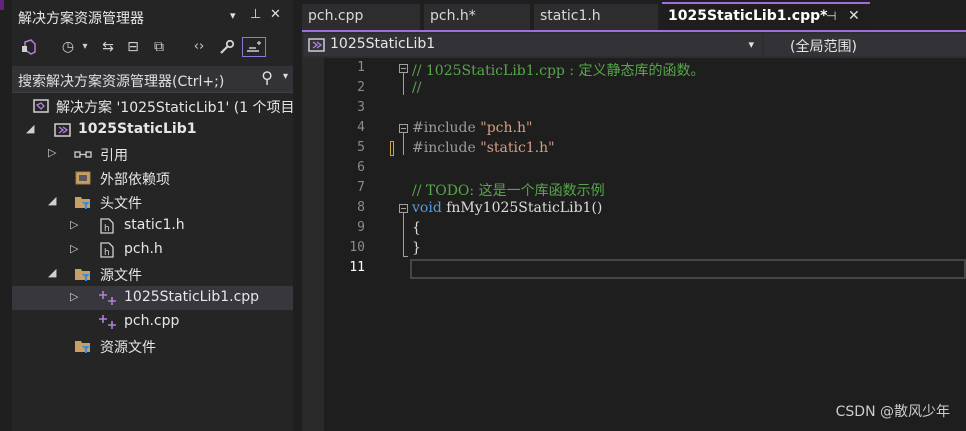 This screenshot has height=431, width=966. I want to click on navigation-bar: 1025StaticLib1 ▾ (全局范围), so click(634, 45).